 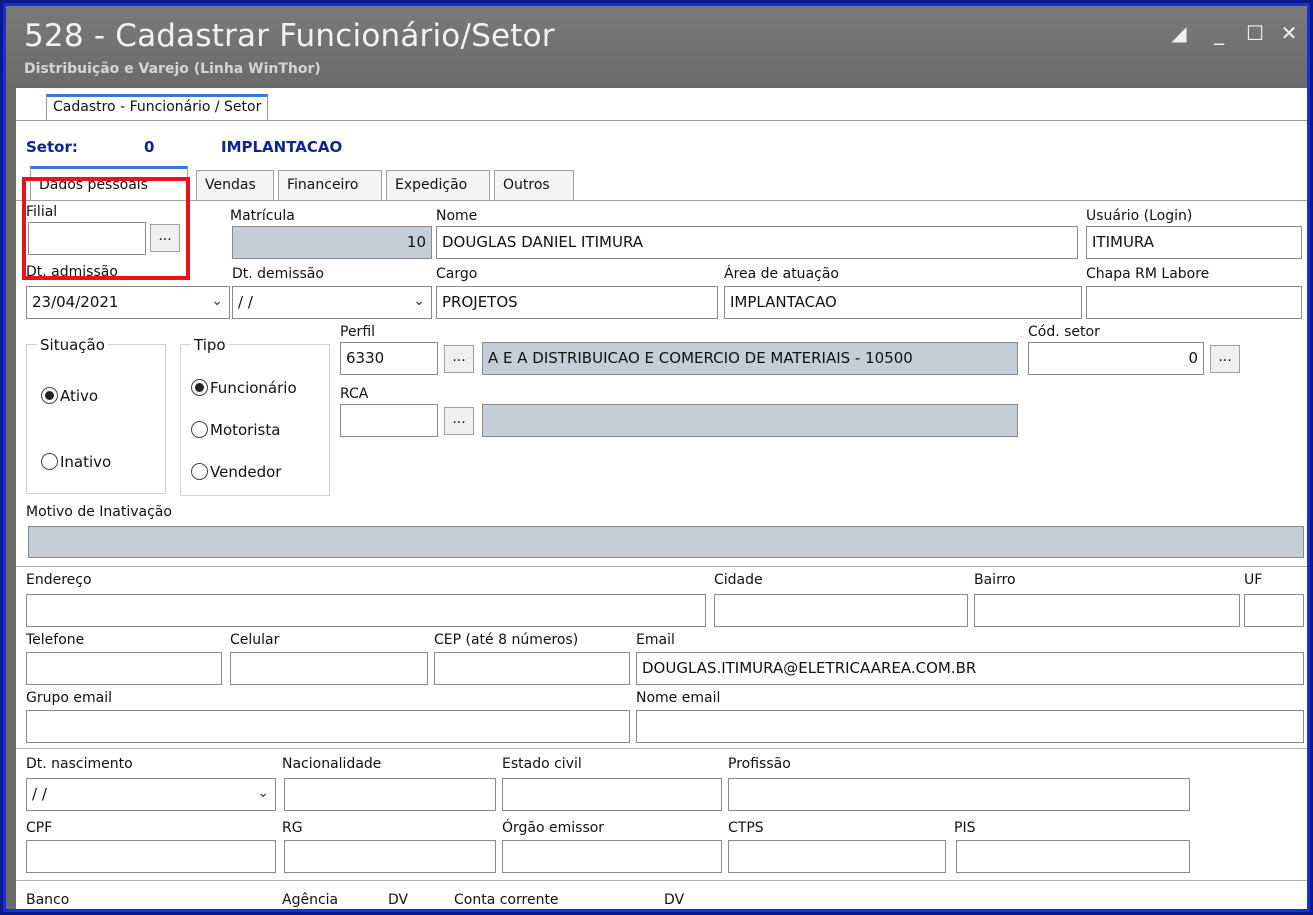 What do you see at coordinates (255, 640) in the screenshot?
I see `celular-label: Celular` at bounding box center [255, 640].